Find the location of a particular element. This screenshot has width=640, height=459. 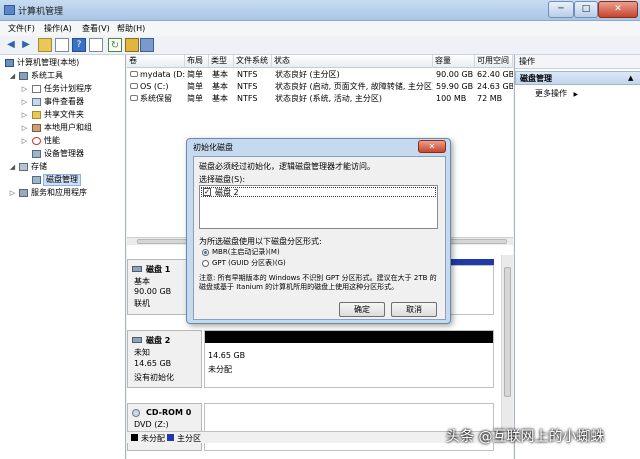

disk-checkbox: ✓ is located at coordinates (207, 192).